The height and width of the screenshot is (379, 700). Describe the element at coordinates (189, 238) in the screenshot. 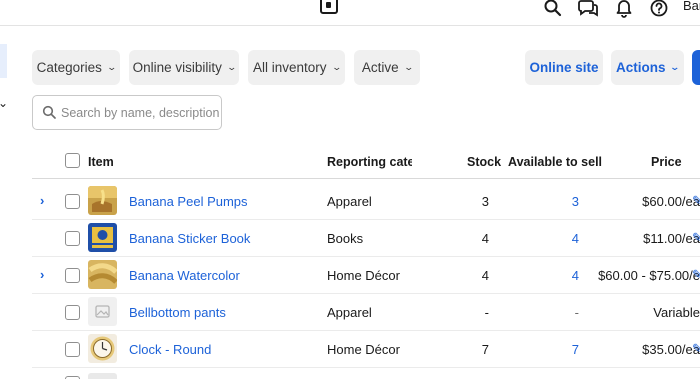

I see `item-name-link: Banana Sticker Book` at that location.